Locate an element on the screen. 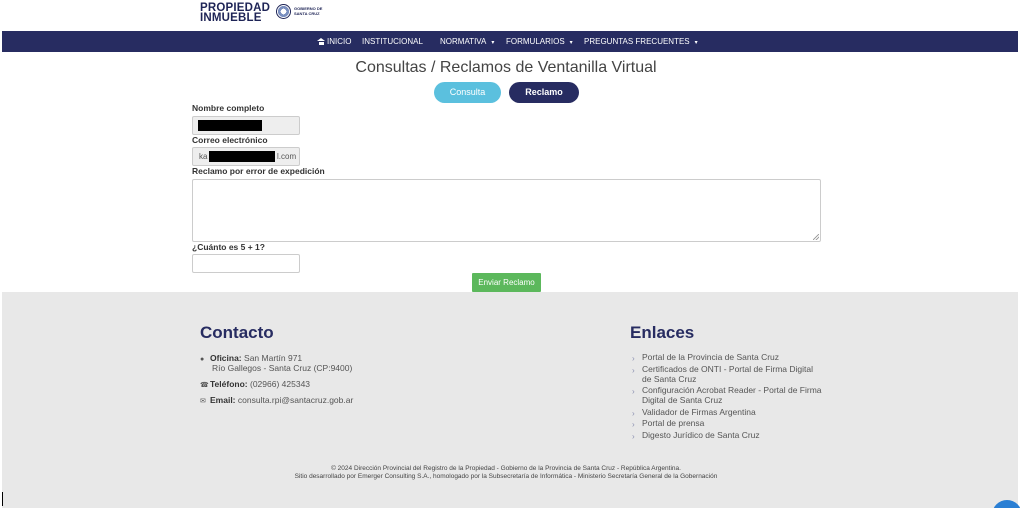 This screenshot has height=508, width=1020. email-contact-value: consulta.rpi@santacruz.gob.ar is located at coordinates (295, 400).